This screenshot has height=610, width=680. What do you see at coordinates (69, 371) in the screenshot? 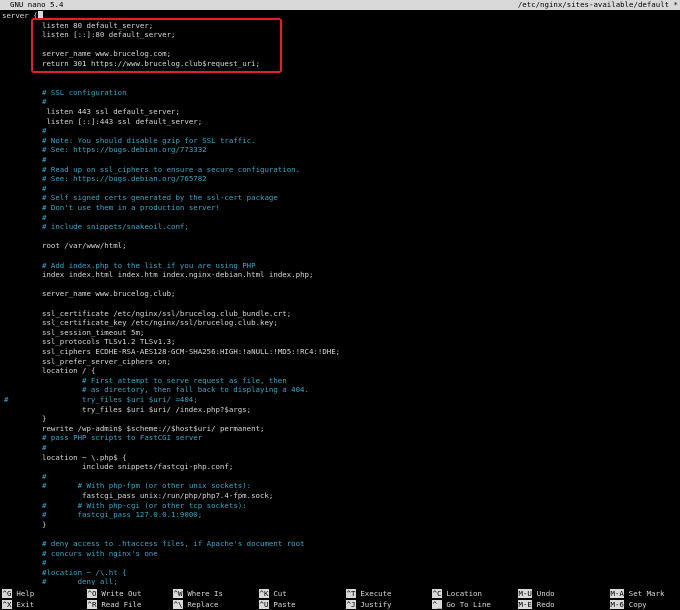
I see `code-text: location / {` at bounding box center [69, 371].